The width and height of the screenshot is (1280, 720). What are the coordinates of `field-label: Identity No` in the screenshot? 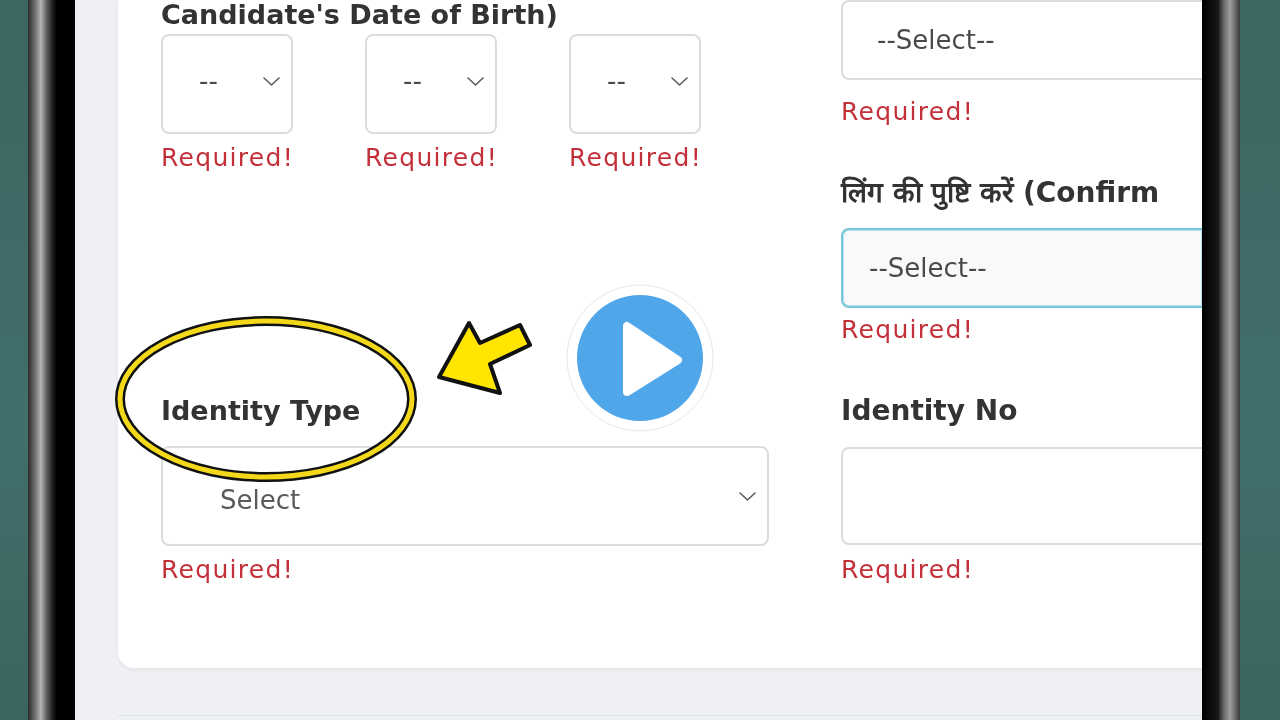 It's located at (930, 411).